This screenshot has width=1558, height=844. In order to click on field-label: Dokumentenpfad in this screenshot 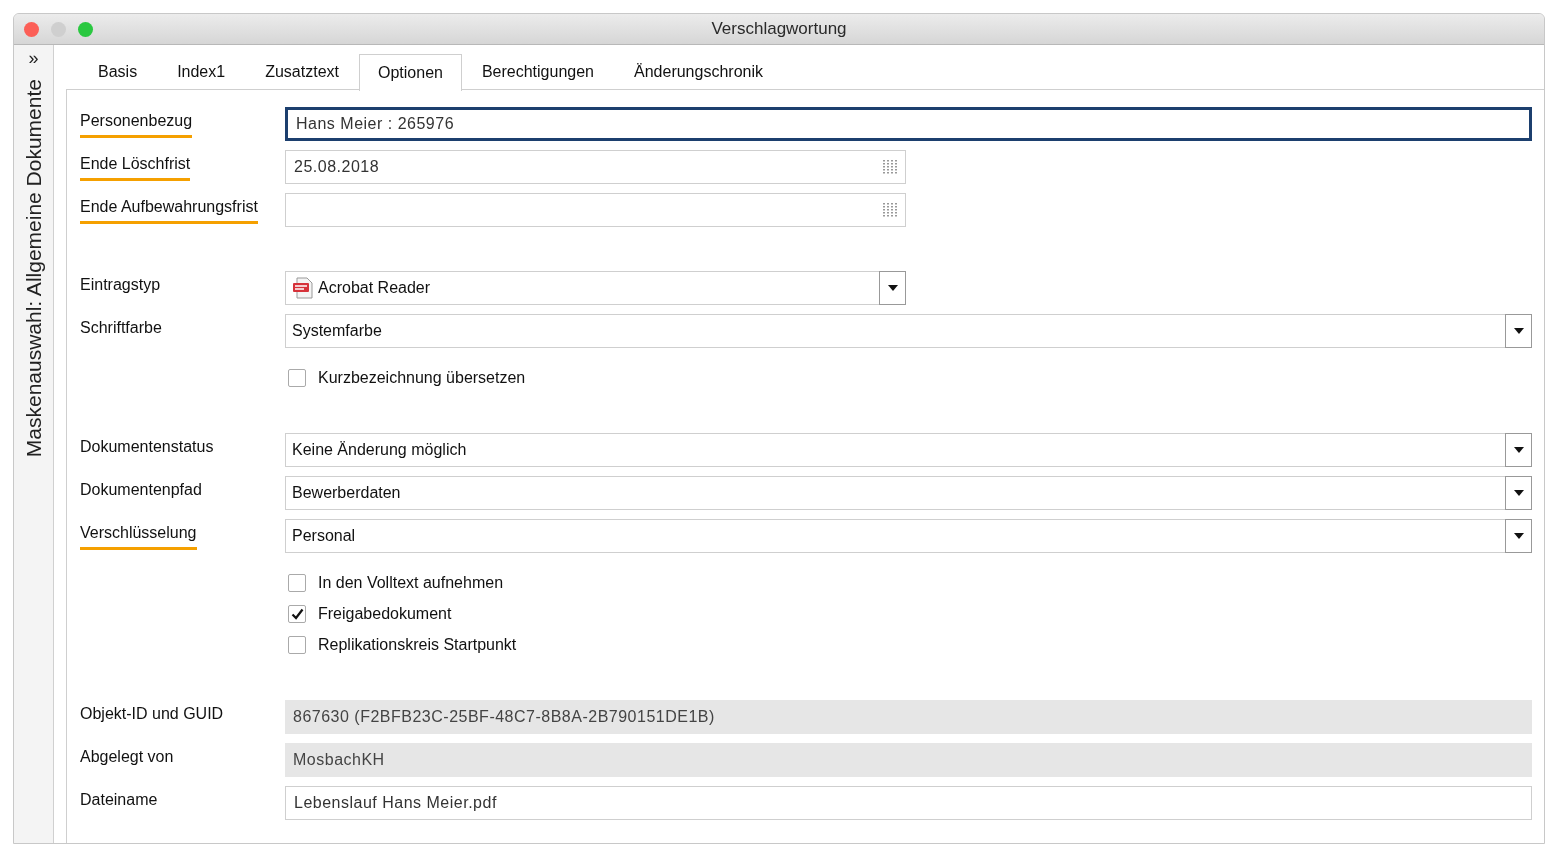, I will do `click(141, 490)`.